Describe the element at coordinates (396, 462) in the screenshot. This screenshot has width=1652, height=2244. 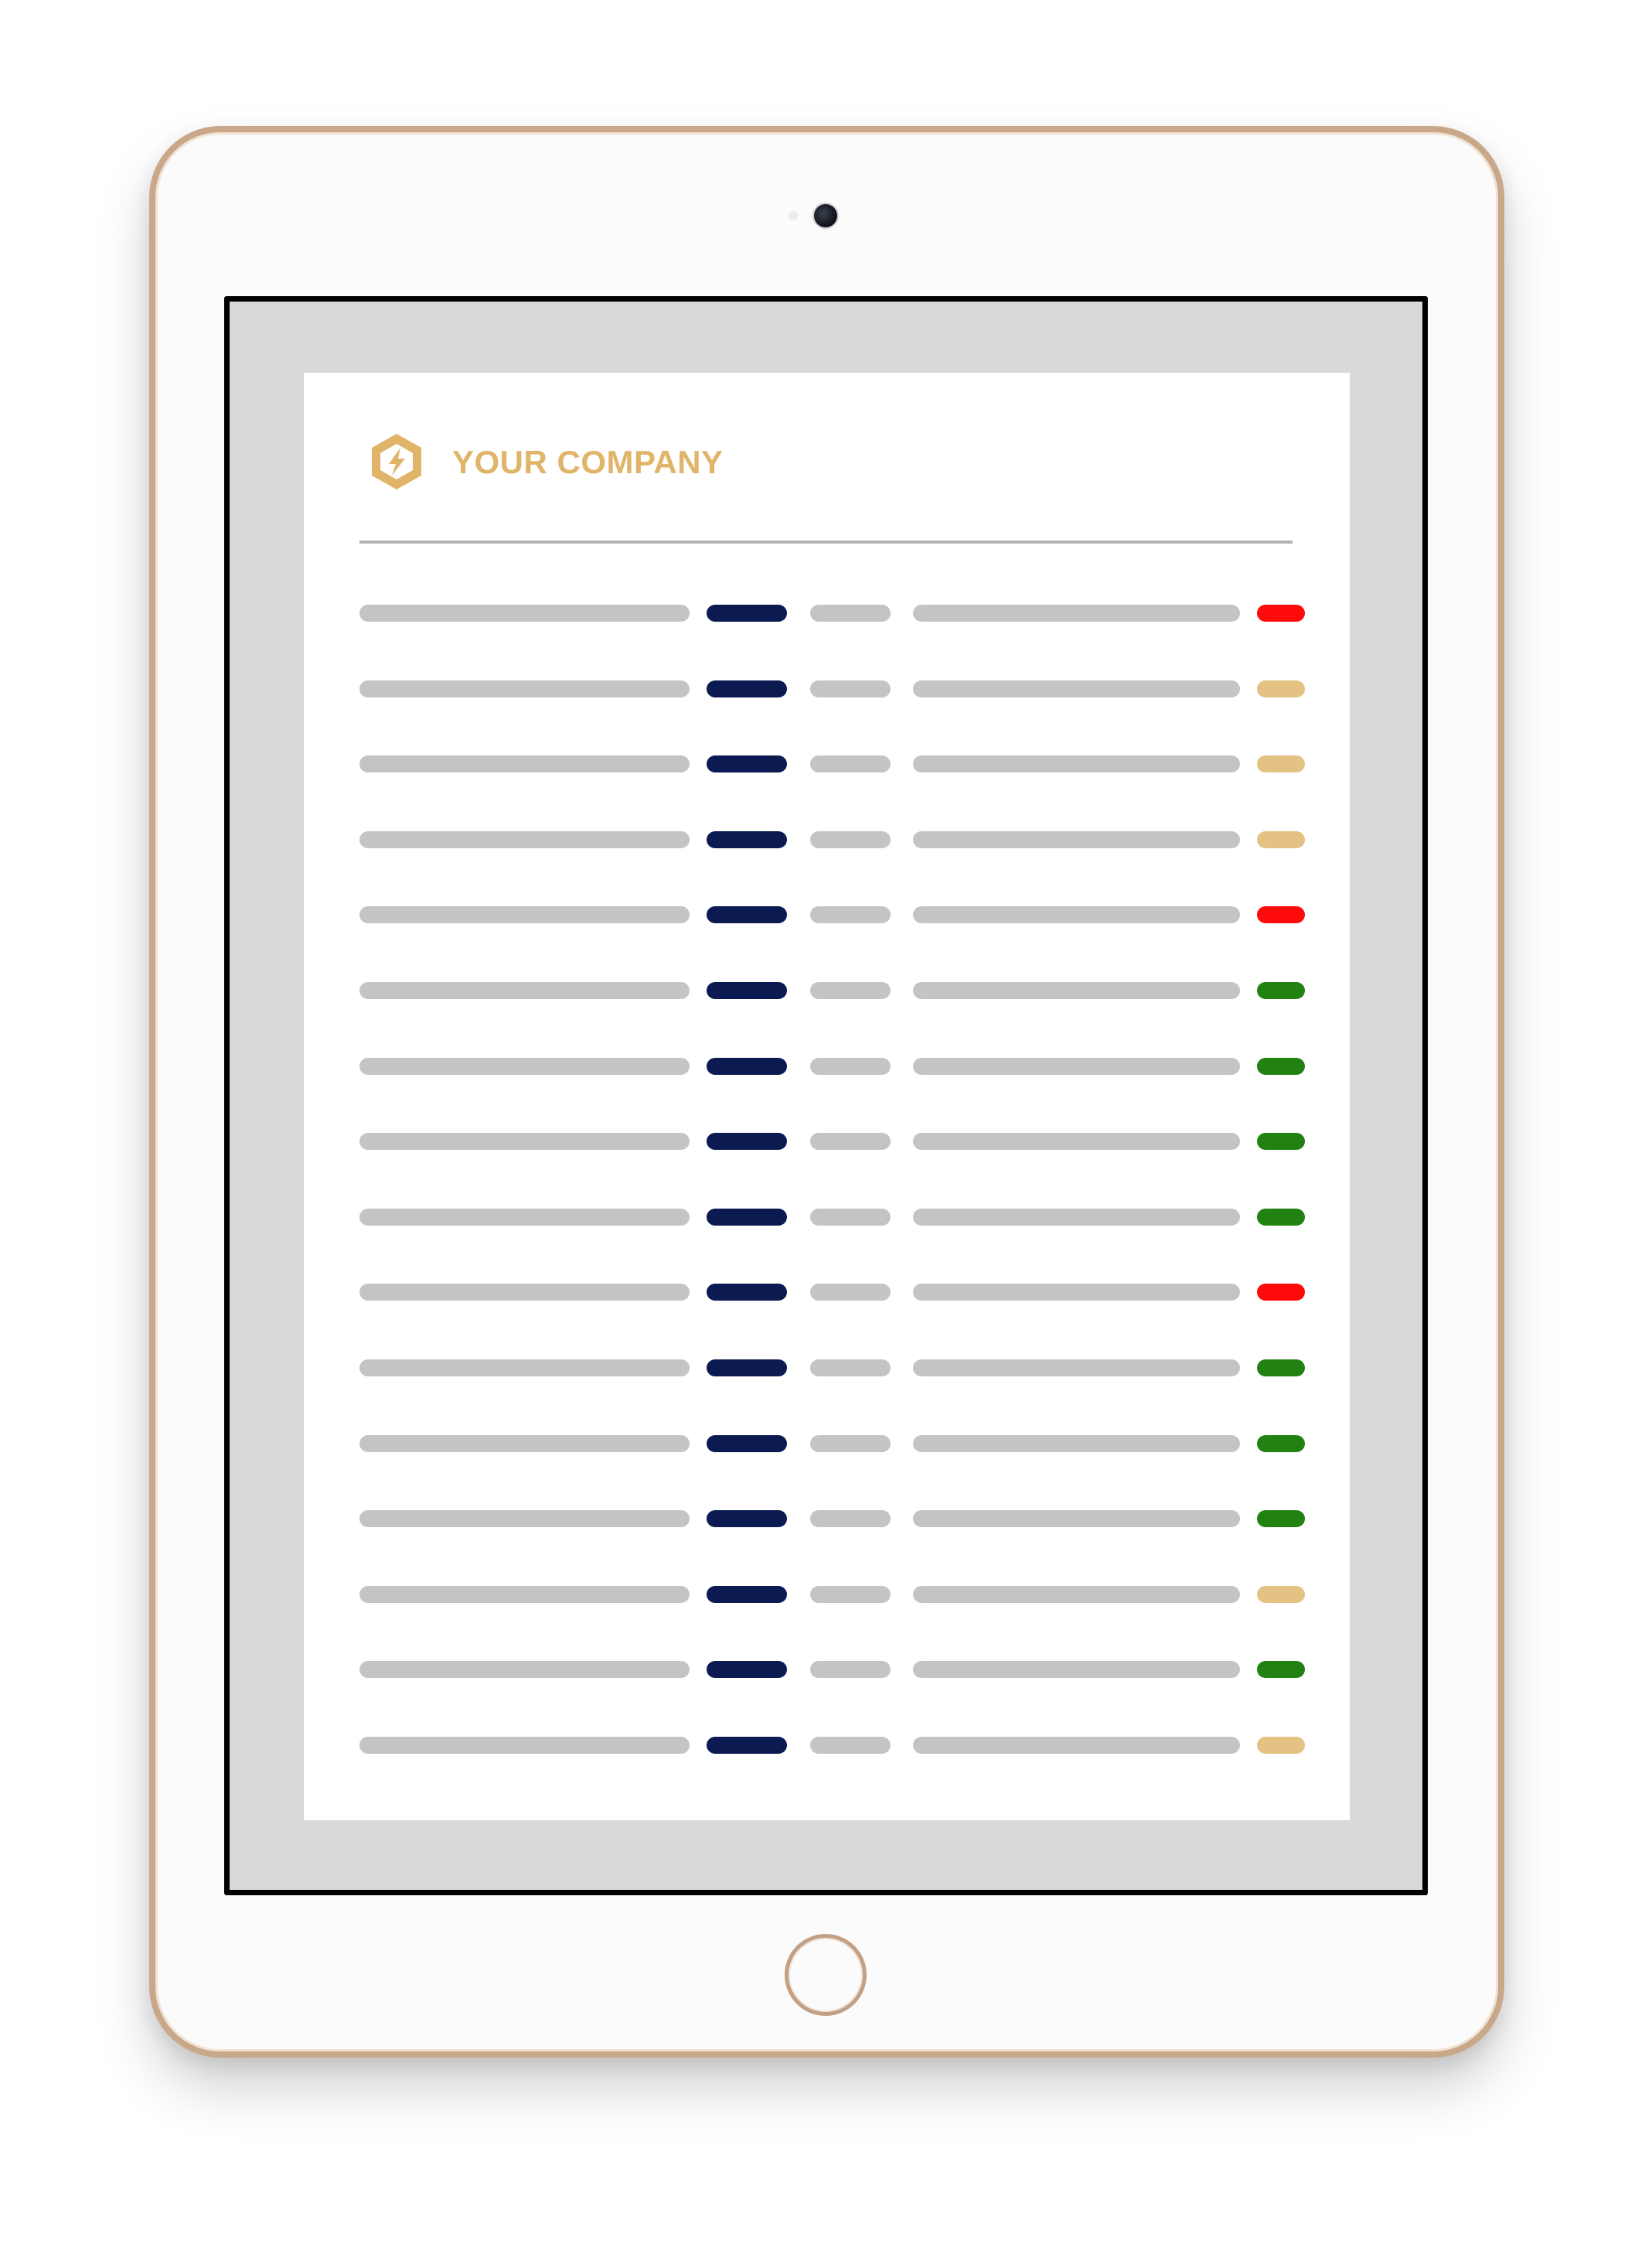
I see `lightning-hexagon-icon` at that location.